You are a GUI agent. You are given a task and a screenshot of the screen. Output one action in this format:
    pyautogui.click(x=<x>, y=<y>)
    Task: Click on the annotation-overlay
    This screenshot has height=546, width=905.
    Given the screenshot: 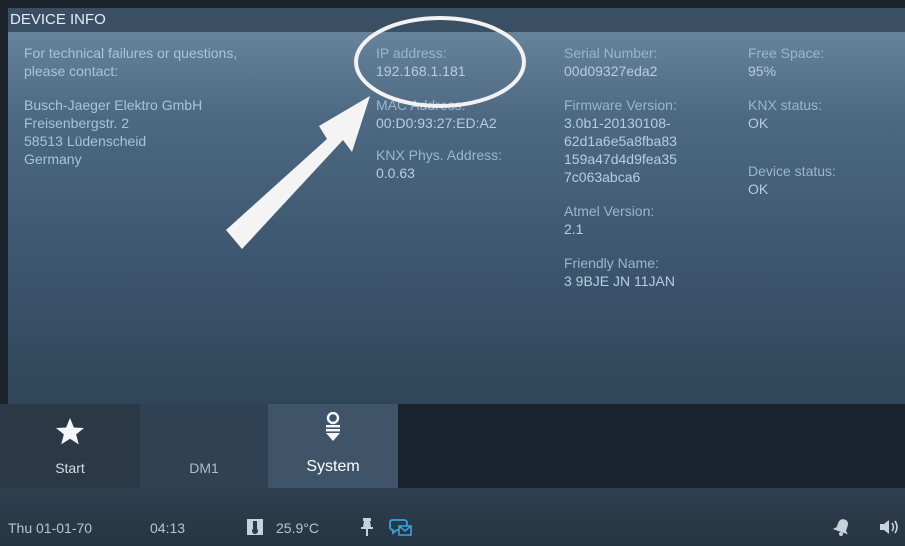 What is the action you would take?
    pyautogui.click(x=376, y=132)
    